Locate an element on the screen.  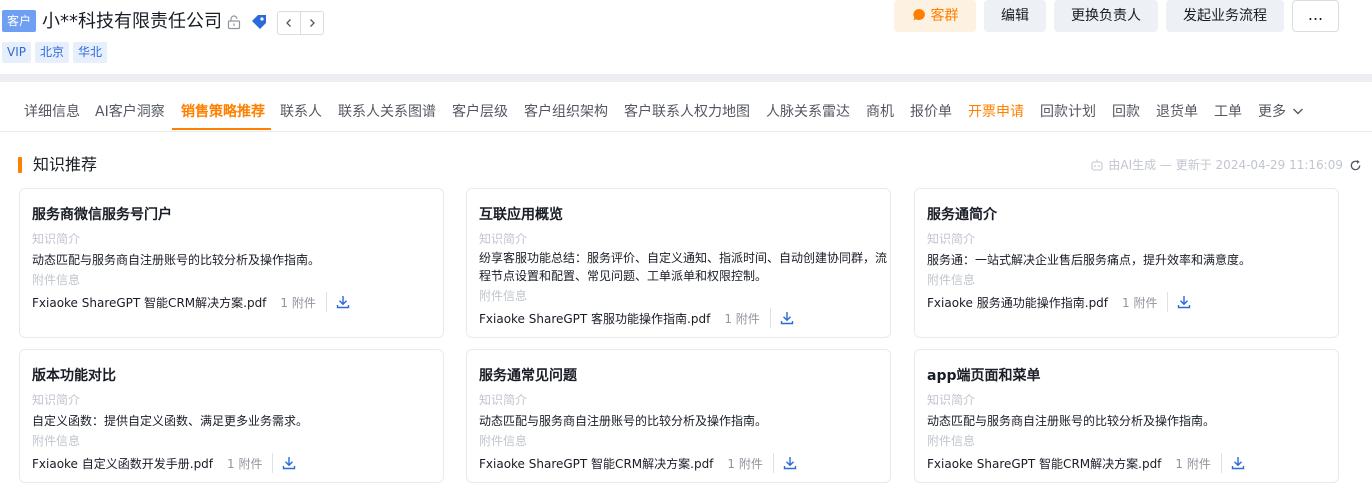
card-title: 版本功能对比 is located at coordinates (74, 376).